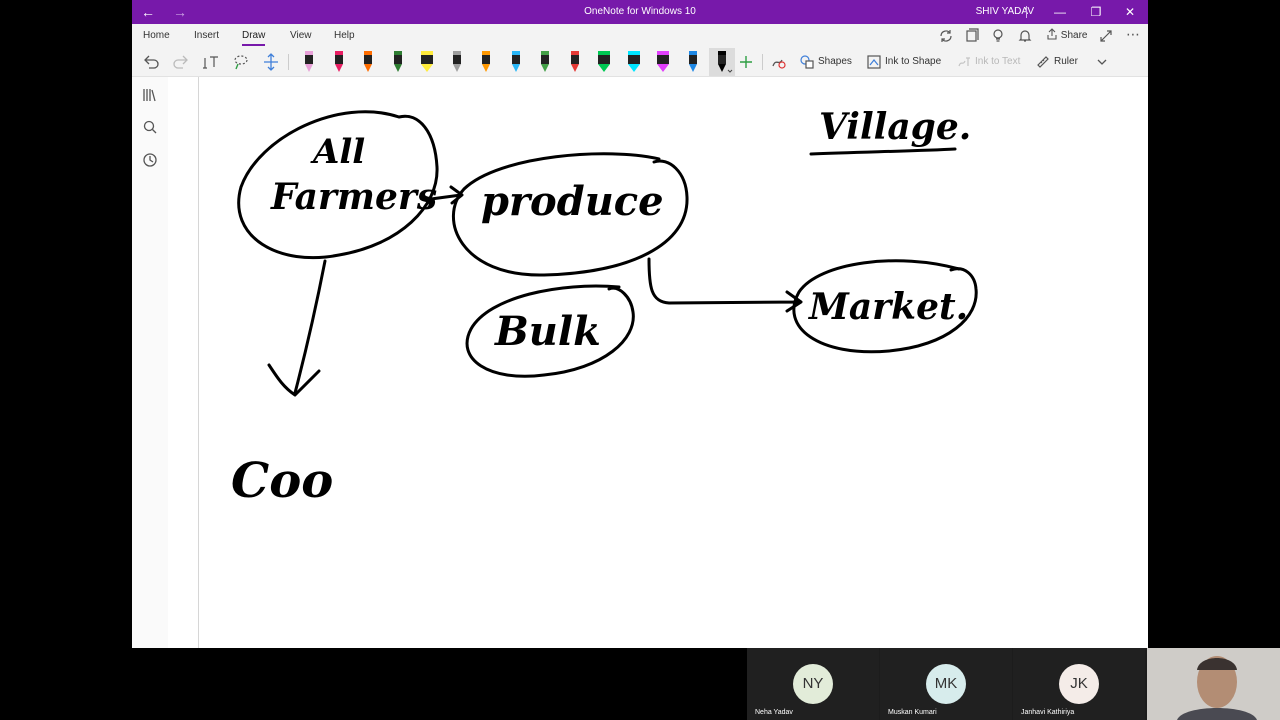  Describe the element at coordinates (946, 36) in the screenshot. I see `sync-icon` at that location.